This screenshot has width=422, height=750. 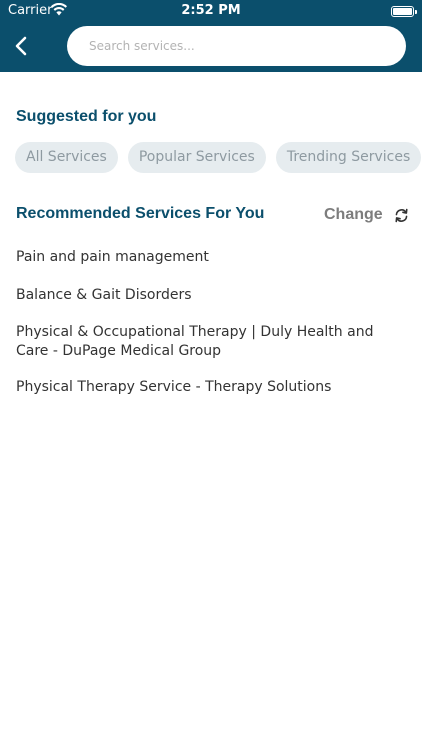 I want to click on service-item-pain-management: Pain and pain management, so click(x=211, y=257).